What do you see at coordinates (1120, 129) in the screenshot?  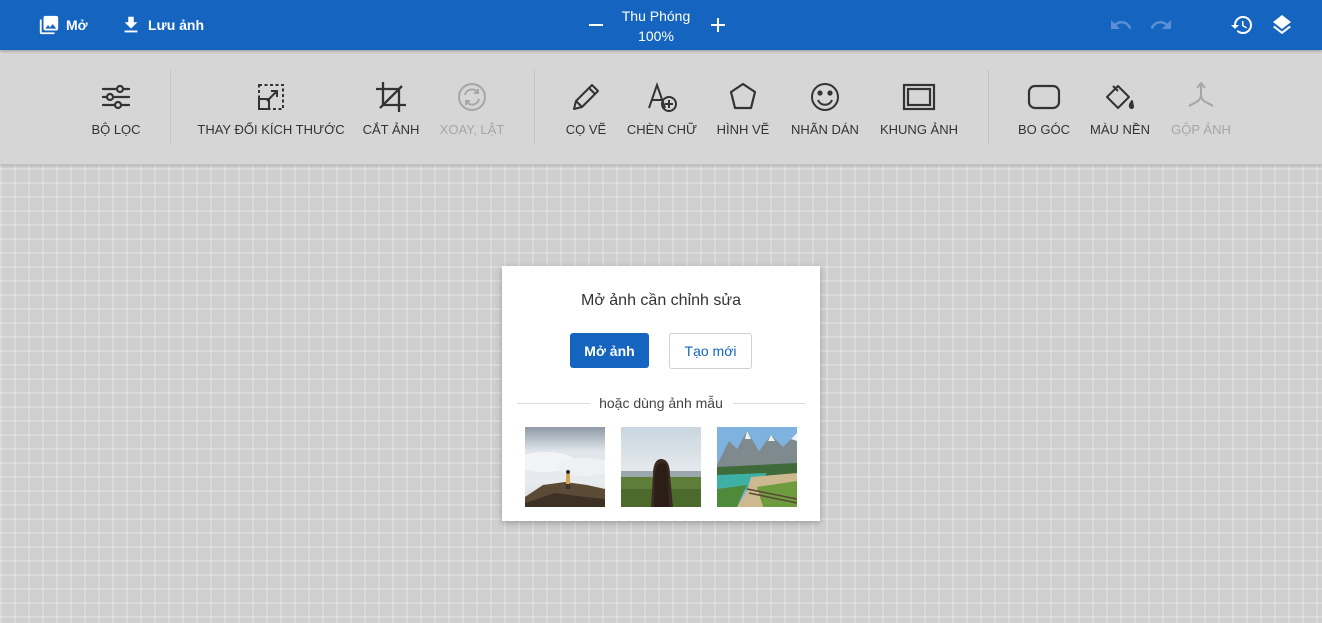 I see `tool-label: MÀU NỀN` at bounding box center [1120, 129].